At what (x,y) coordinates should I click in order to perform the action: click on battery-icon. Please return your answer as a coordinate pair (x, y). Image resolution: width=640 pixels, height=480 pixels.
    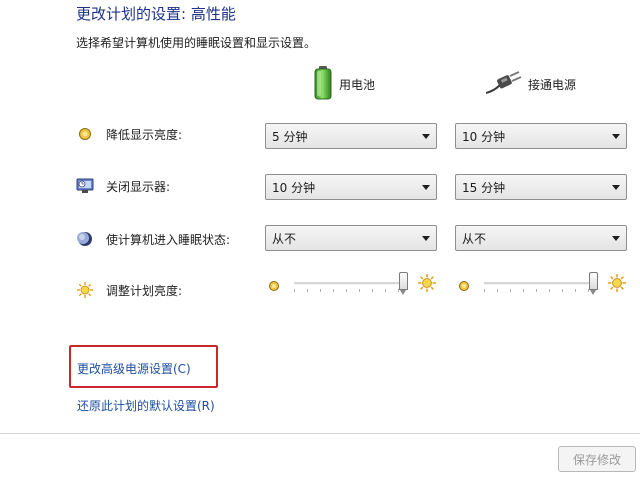
    Looking at the image, I should click on (323, 84).